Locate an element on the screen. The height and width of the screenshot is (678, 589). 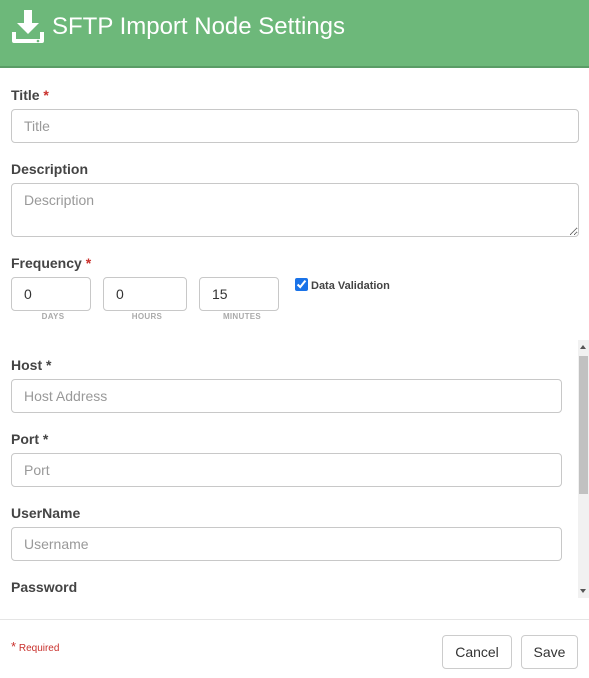
scrollbar is located at coordinates (583, 469).